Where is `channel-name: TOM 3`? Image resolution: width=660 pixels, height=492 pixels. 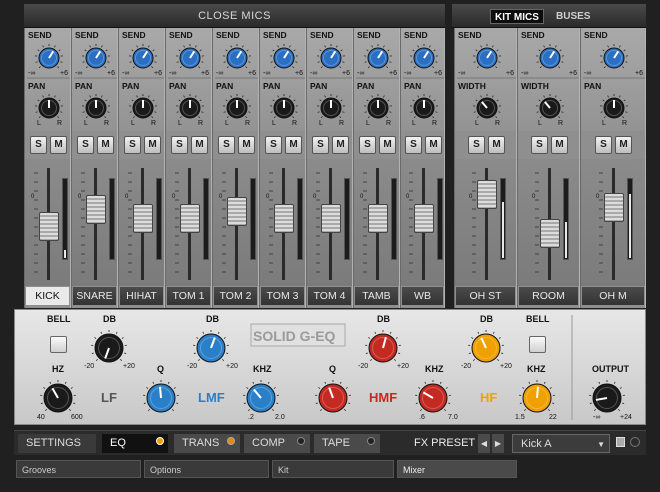 channel-name: TOM 3 is located at coordinates (282, 296).